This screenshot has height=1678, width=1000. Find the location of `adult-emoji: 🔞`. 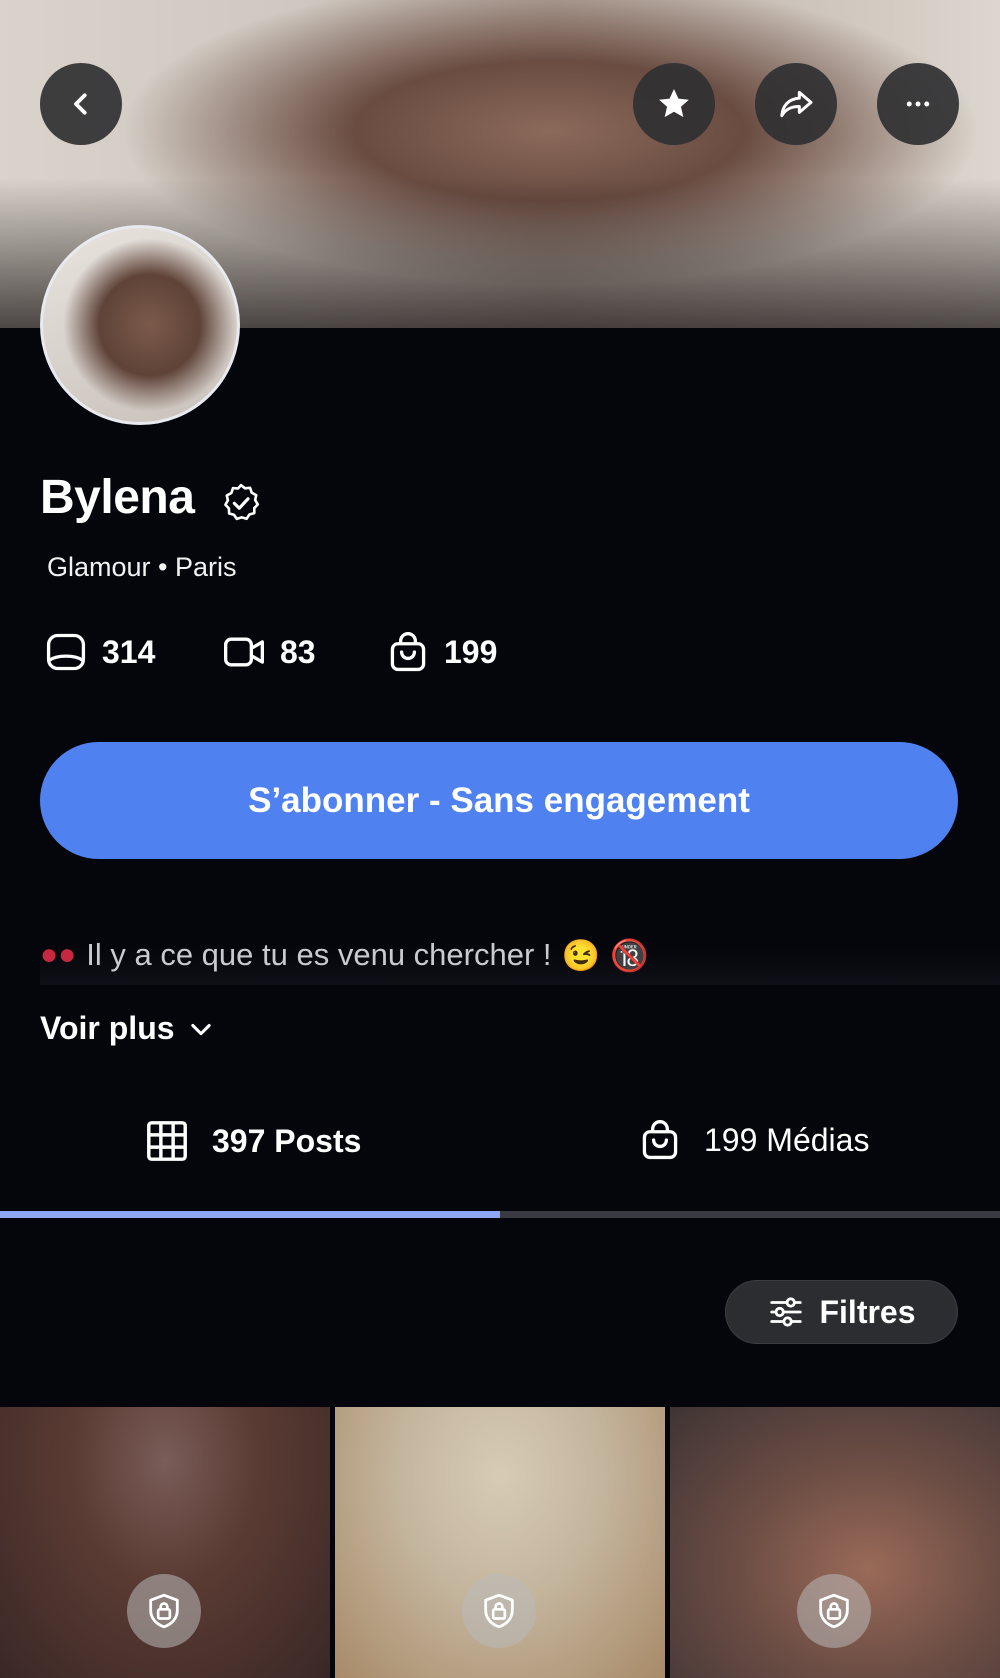

adult-emoji: 🔞 is located at coordinates (629, 955).